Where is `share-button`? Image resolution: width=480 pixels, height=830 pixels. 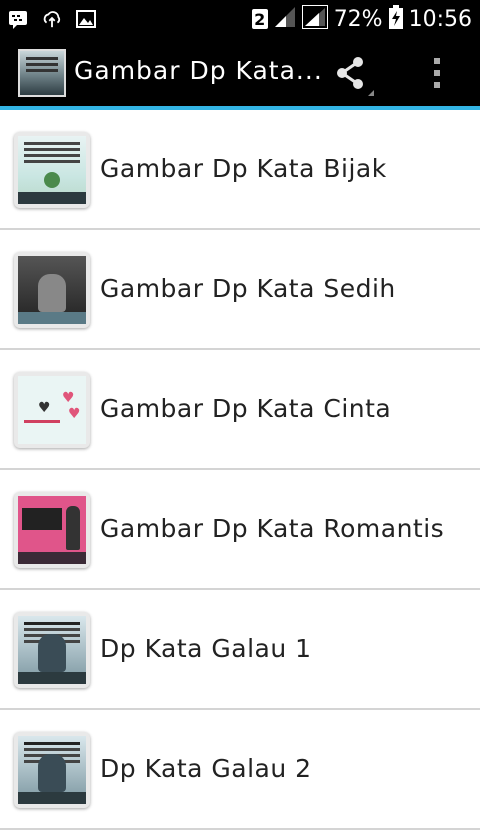 share-button is located at coordinates (352, 74).